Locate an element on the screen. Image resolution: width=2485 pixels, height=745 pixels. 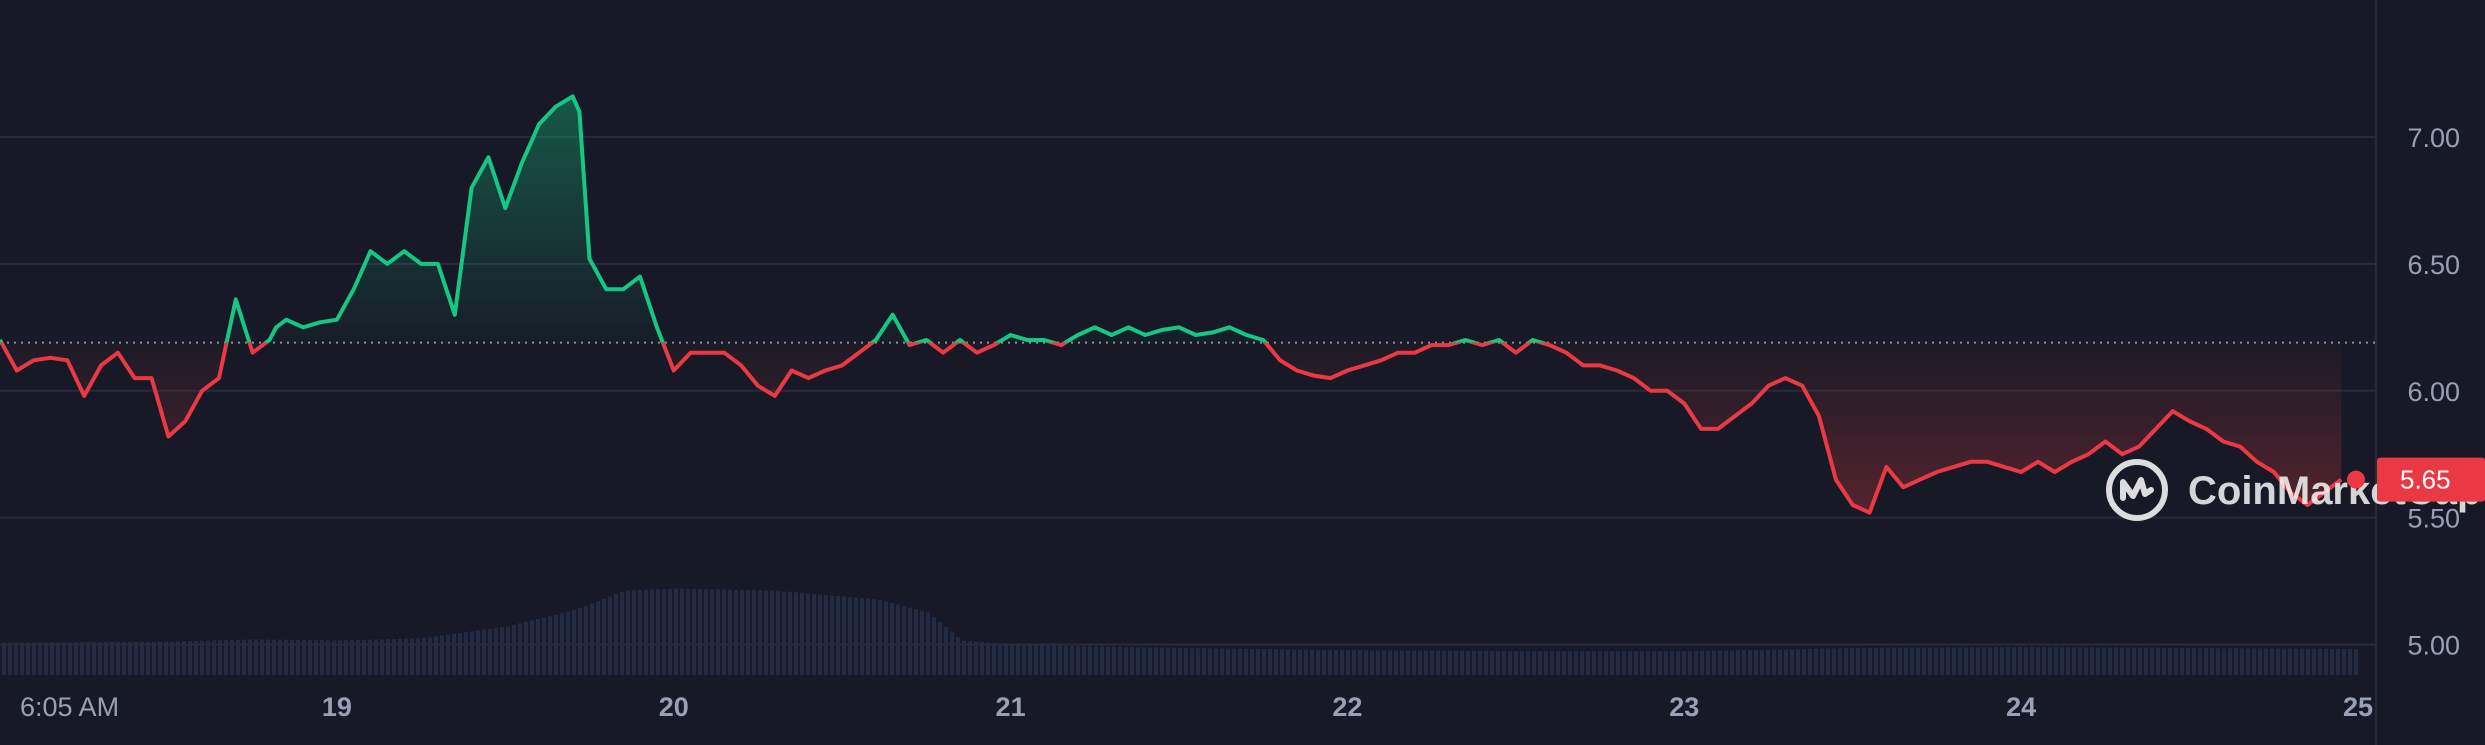
x-tick-label: 23 is located at coordinates (1684, 707).